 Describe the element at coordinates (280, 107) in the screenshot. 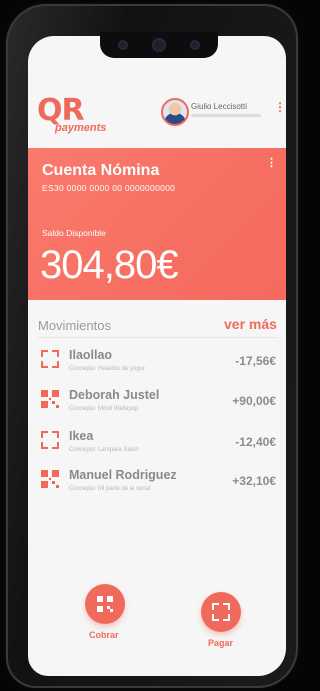

I see `more-options-icon: ⋮` at that location.